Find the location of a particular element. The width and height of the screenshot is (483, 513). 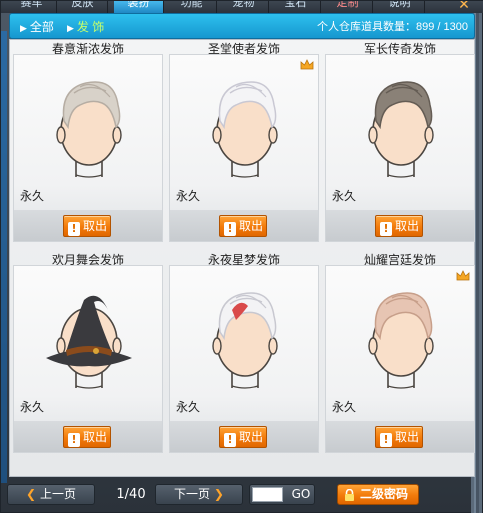

next-page-label: 下一页 is located at coordinates (192, 494).